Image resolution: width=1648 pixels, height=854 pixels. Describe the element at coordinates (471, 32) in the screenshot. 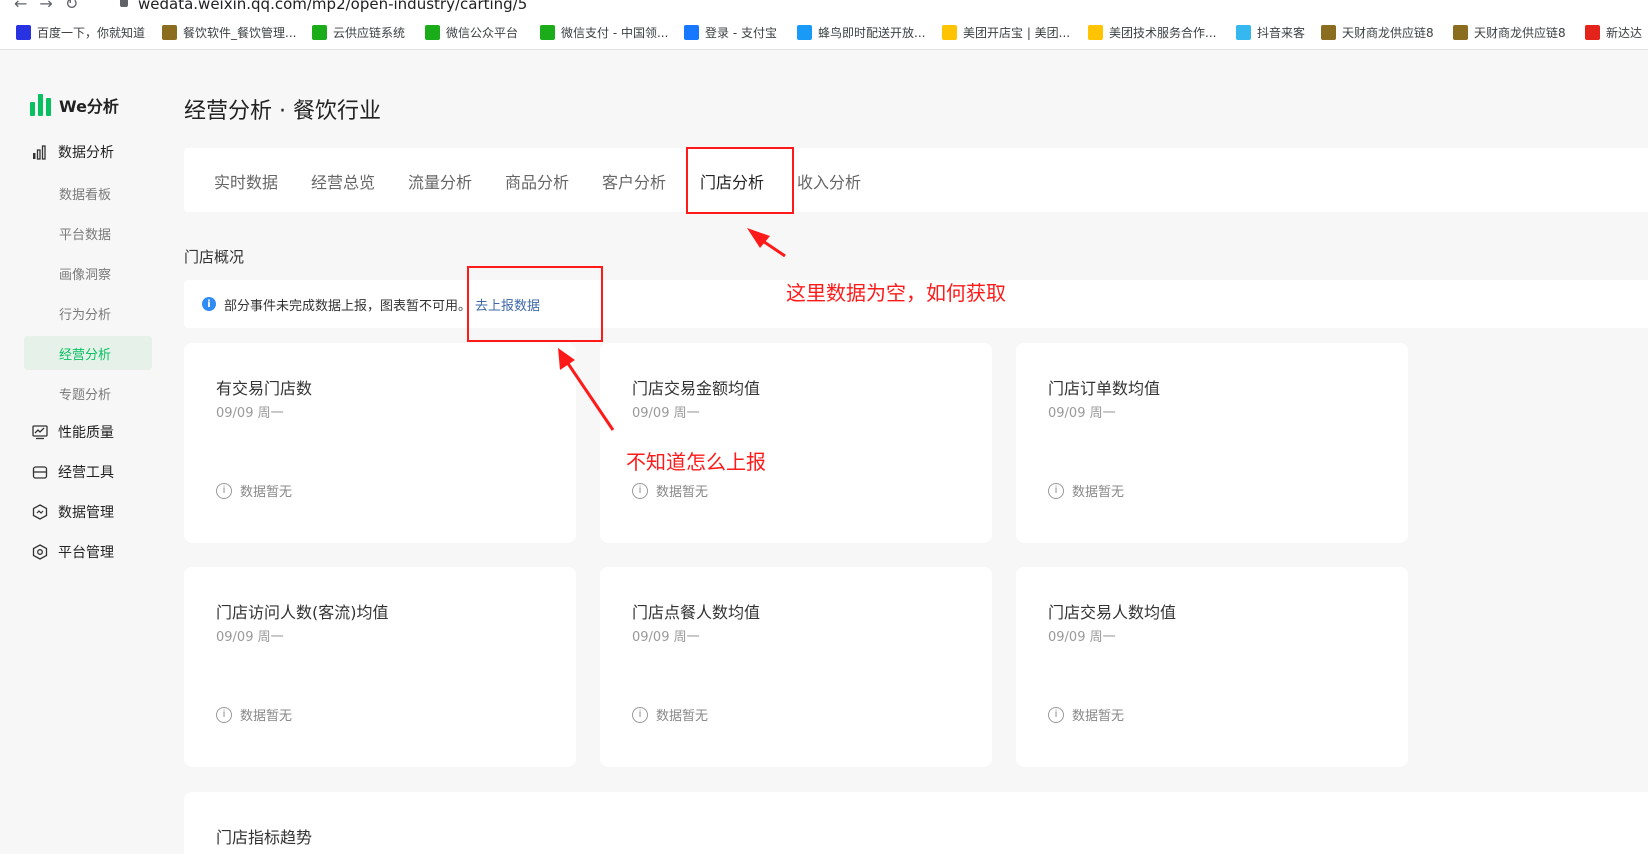

I see `bookmark-item: 微信公众平台` at that location.